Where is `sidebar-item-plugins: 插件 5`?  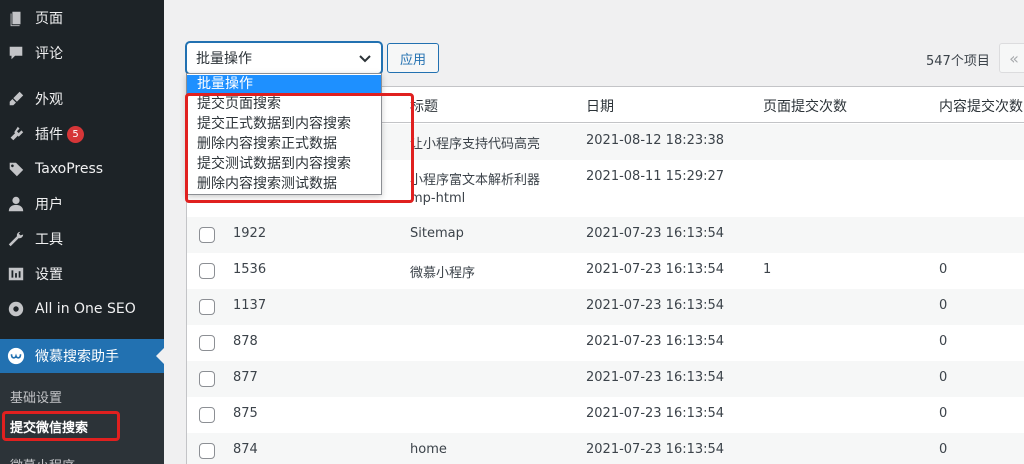 sidebar-item-plugins: 插件 5 is located at coordinates (82, 134).